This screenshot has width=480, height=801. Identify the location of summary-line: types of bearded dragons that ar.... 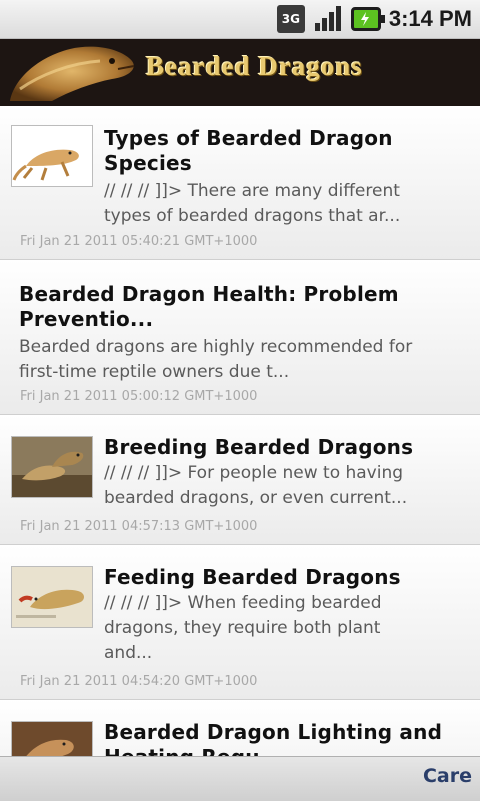
(252, 216).